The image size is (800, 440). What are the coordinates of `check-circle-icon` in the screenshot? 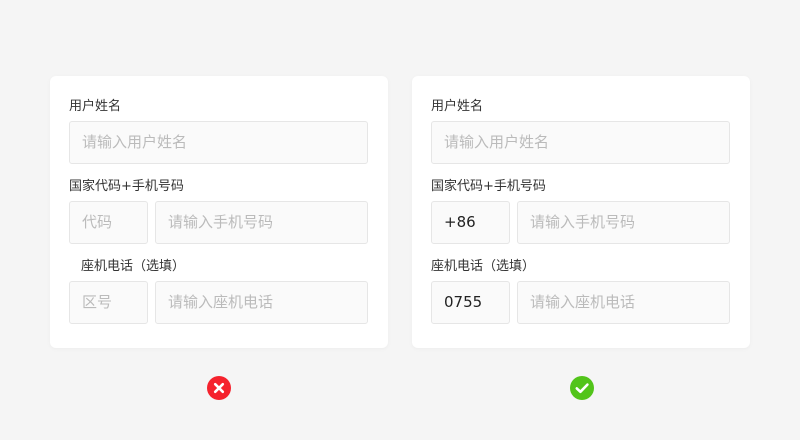 It's located at (582, 388).